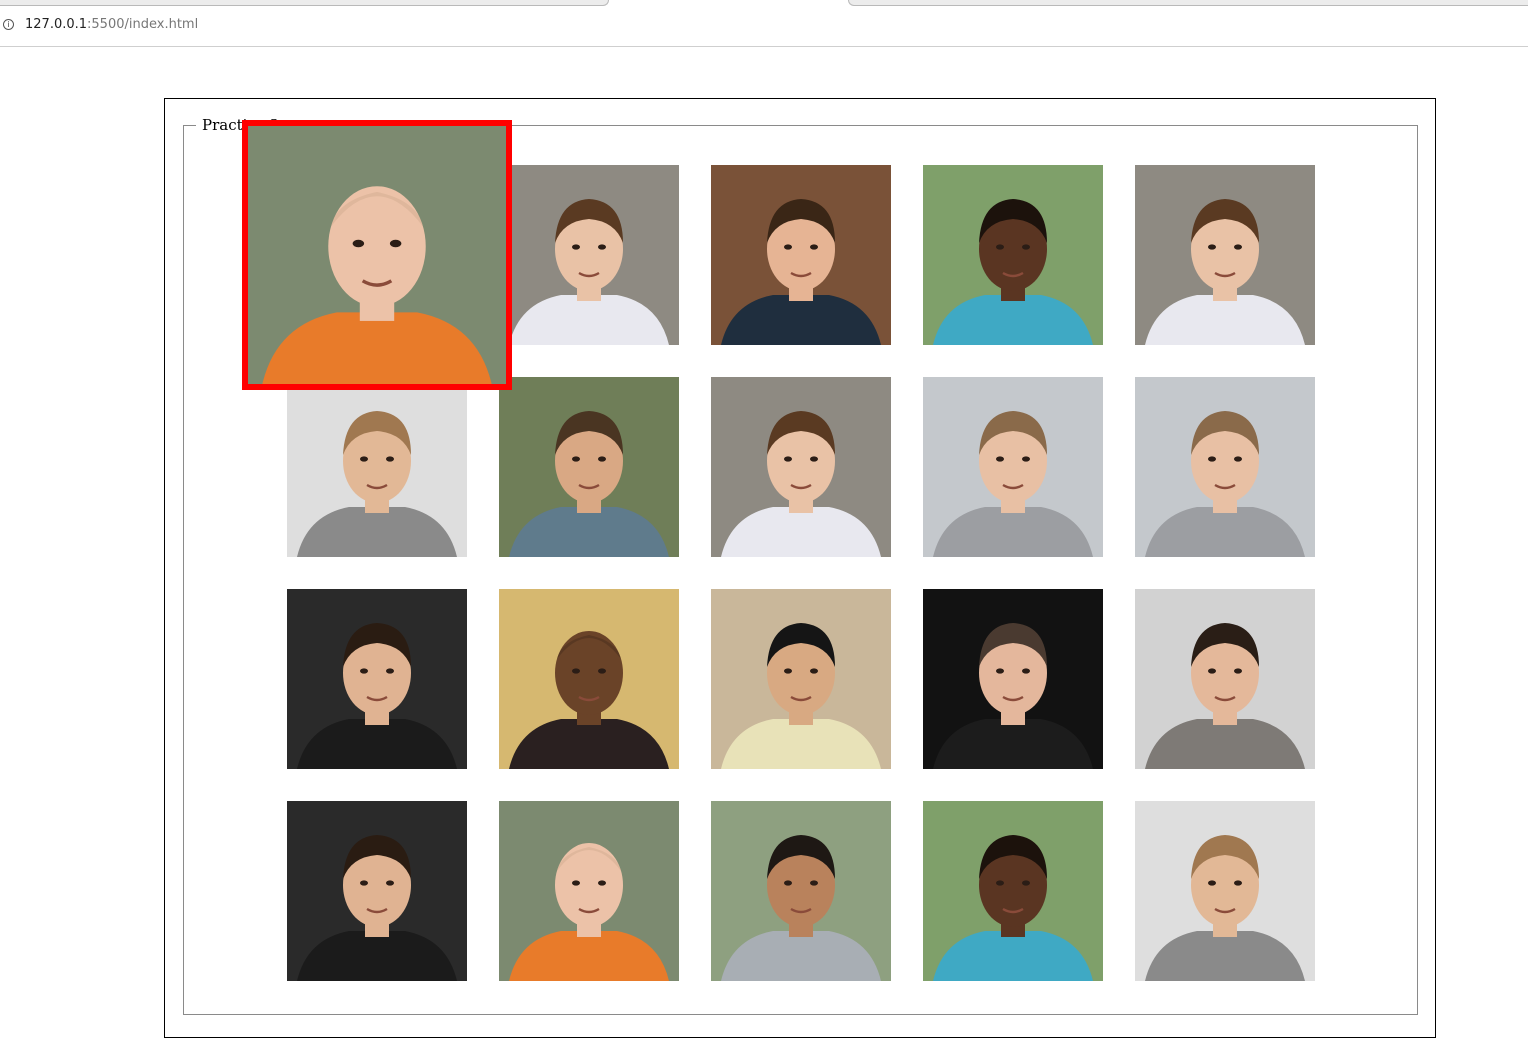 Image resolution: width=1528 pixels, height=1038 pixels. I want to click on photo-bald-man-orange-vest, so click(589, 891).